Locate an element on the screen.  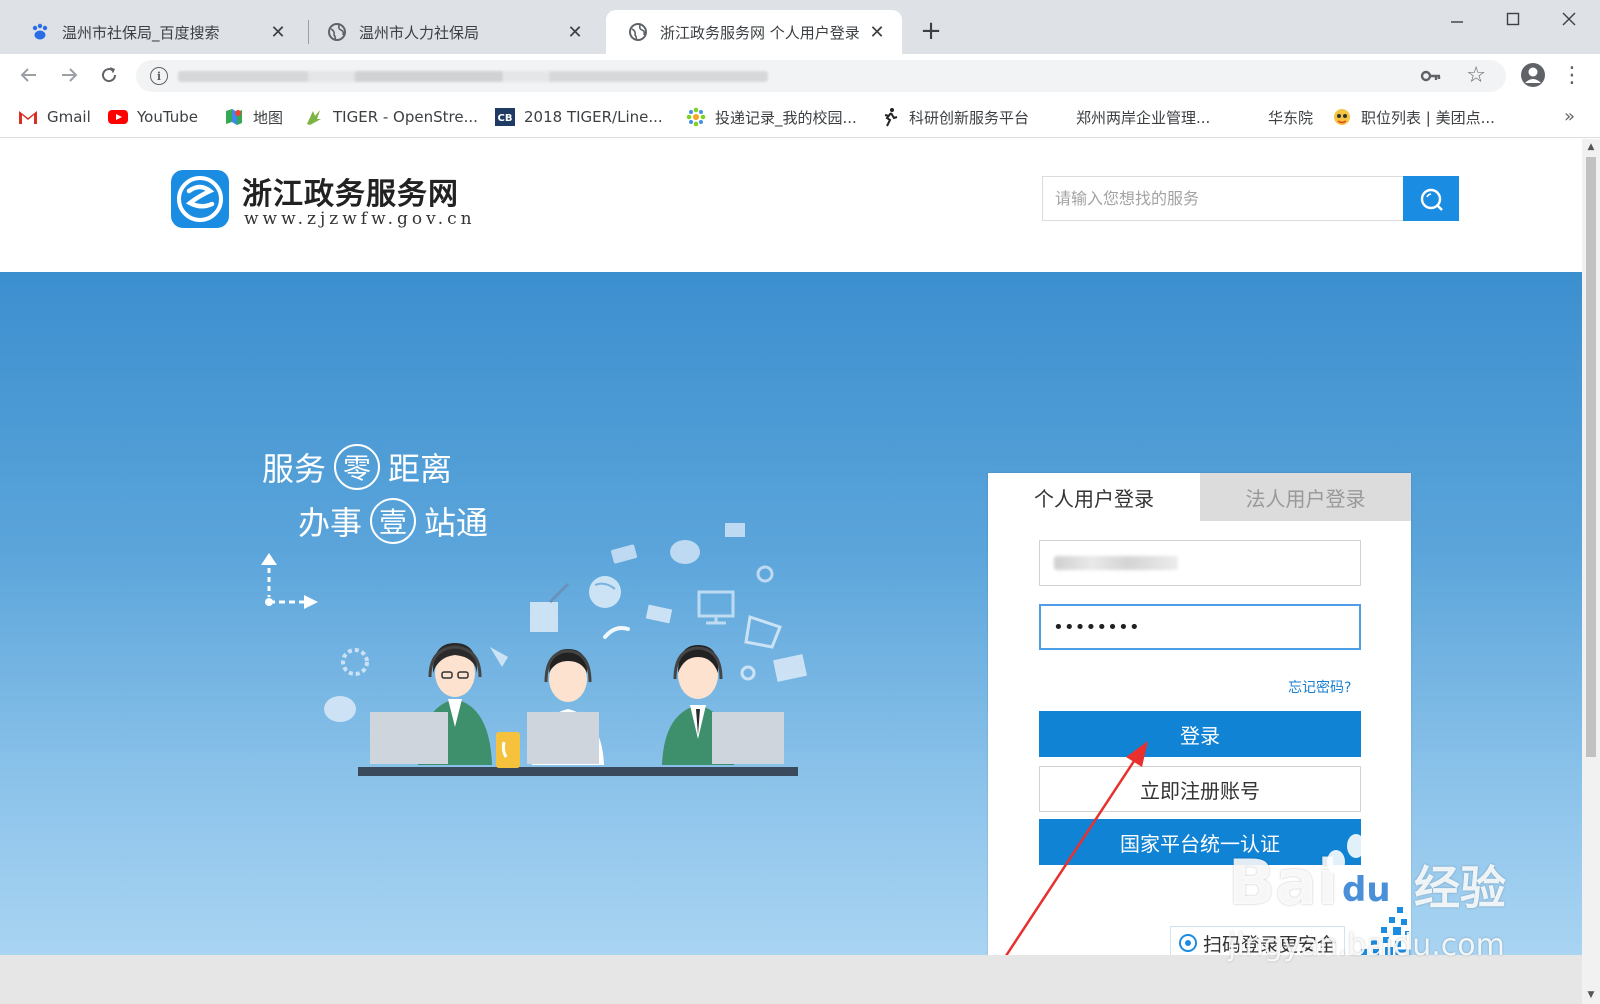
target-icon is located at coordinates (1188, 943).